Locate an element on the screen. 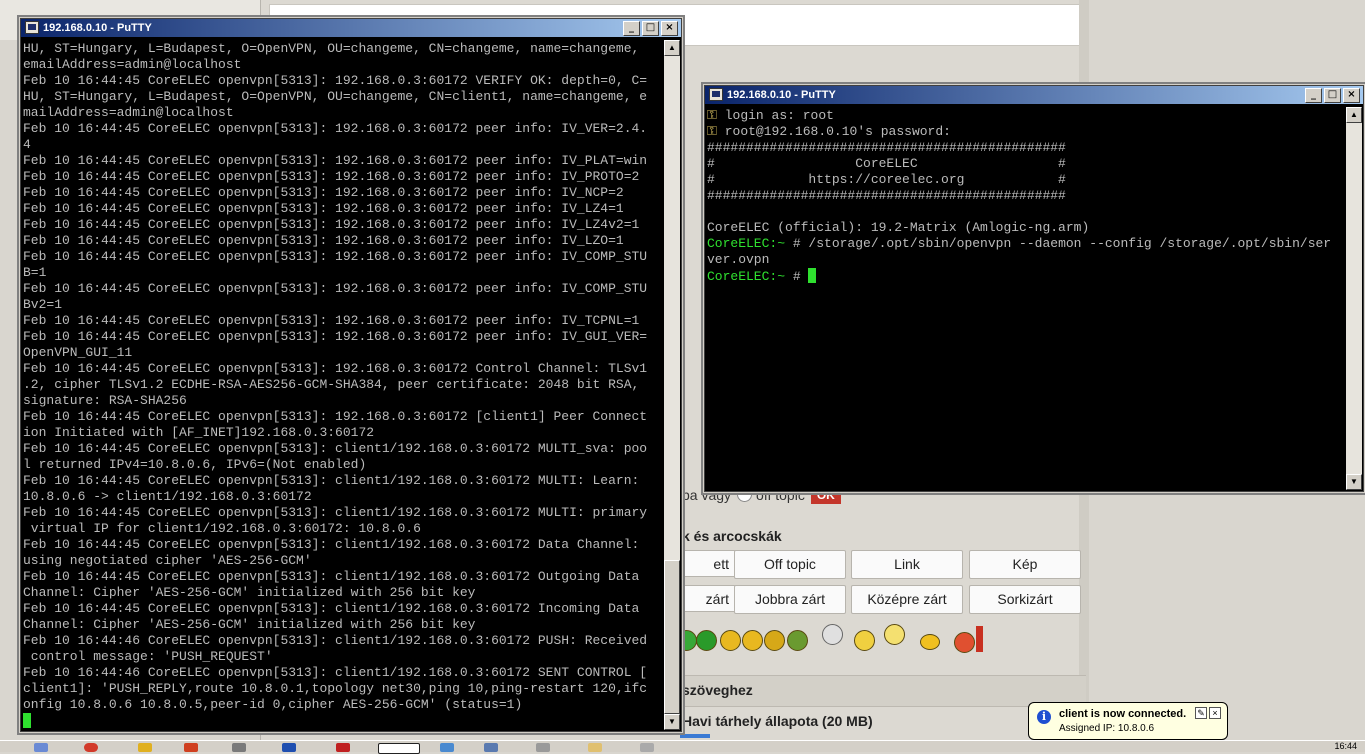  banner-line: # https://coreelec.org # is located at coordinates (886, 179).